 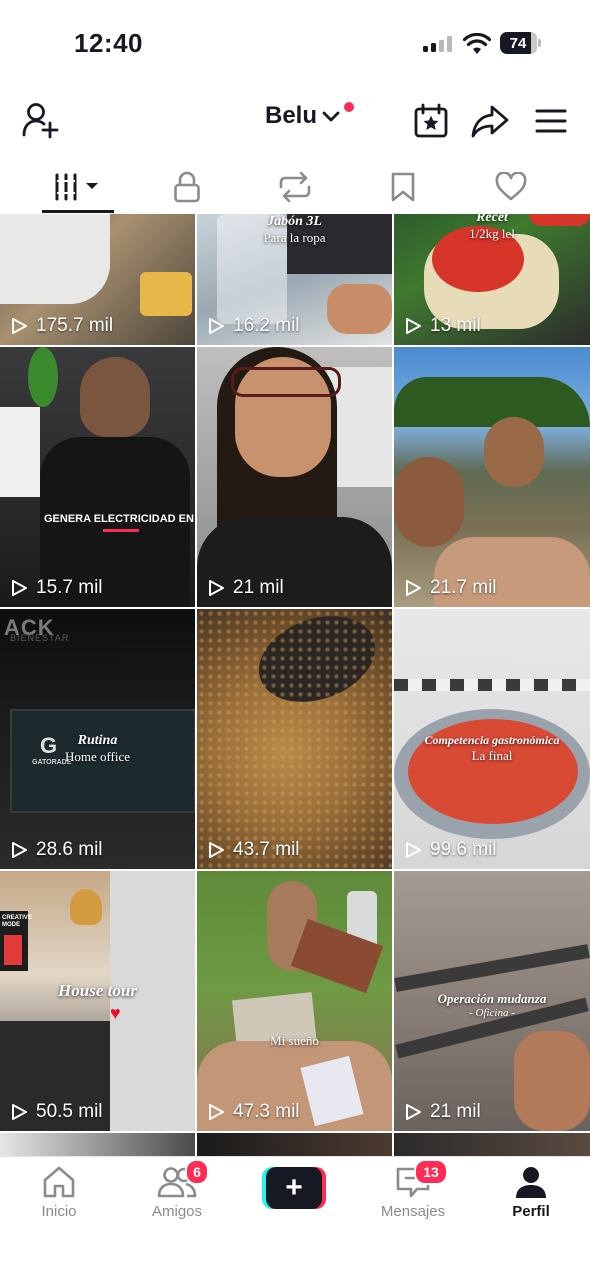 I want to click on video-thumbnail: 21.7 mil, so click(x=492, y=477).